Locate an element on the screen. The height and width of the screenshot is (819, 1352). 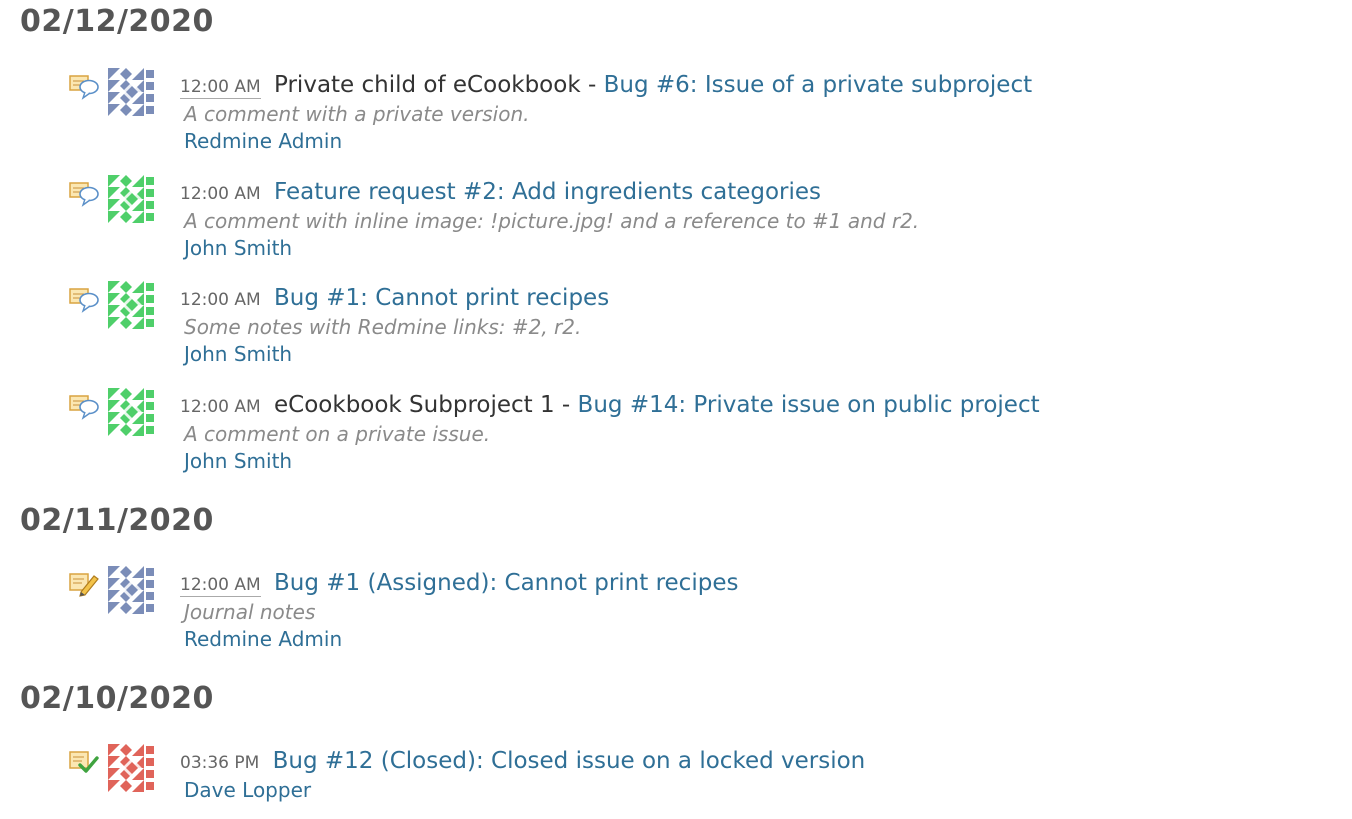
event-title-line: 12:00 AM Bug #1: Cannot print recipes is located at coordinates (394, 299).